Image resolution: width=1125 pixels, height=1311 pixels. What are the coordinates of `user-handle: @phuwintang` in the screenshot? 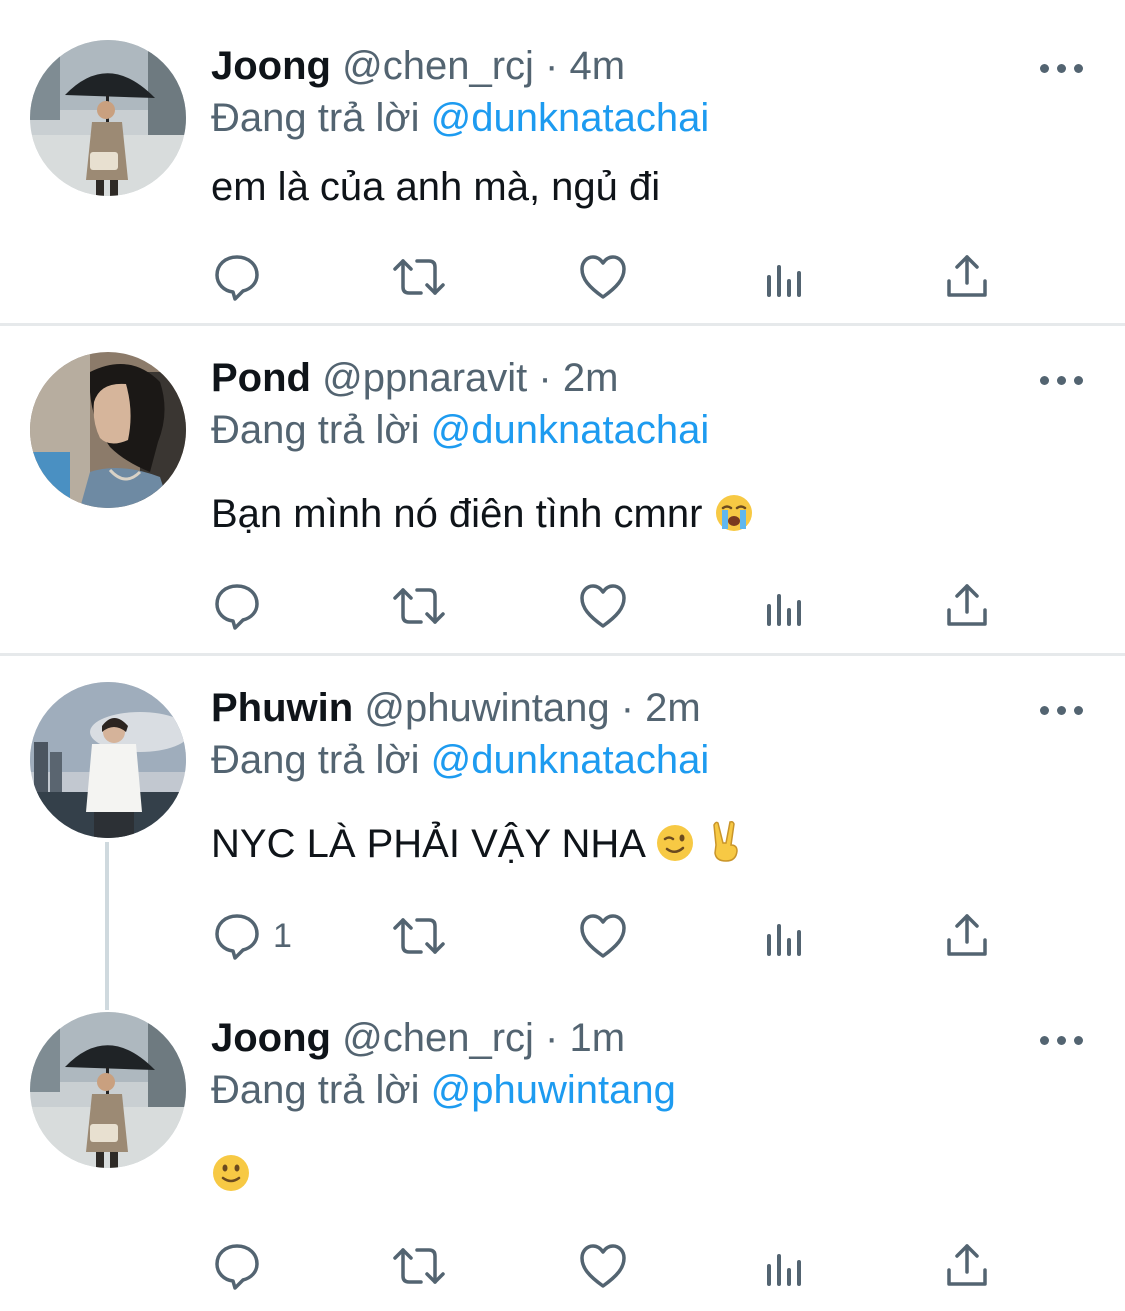 It's located at (486, 708).